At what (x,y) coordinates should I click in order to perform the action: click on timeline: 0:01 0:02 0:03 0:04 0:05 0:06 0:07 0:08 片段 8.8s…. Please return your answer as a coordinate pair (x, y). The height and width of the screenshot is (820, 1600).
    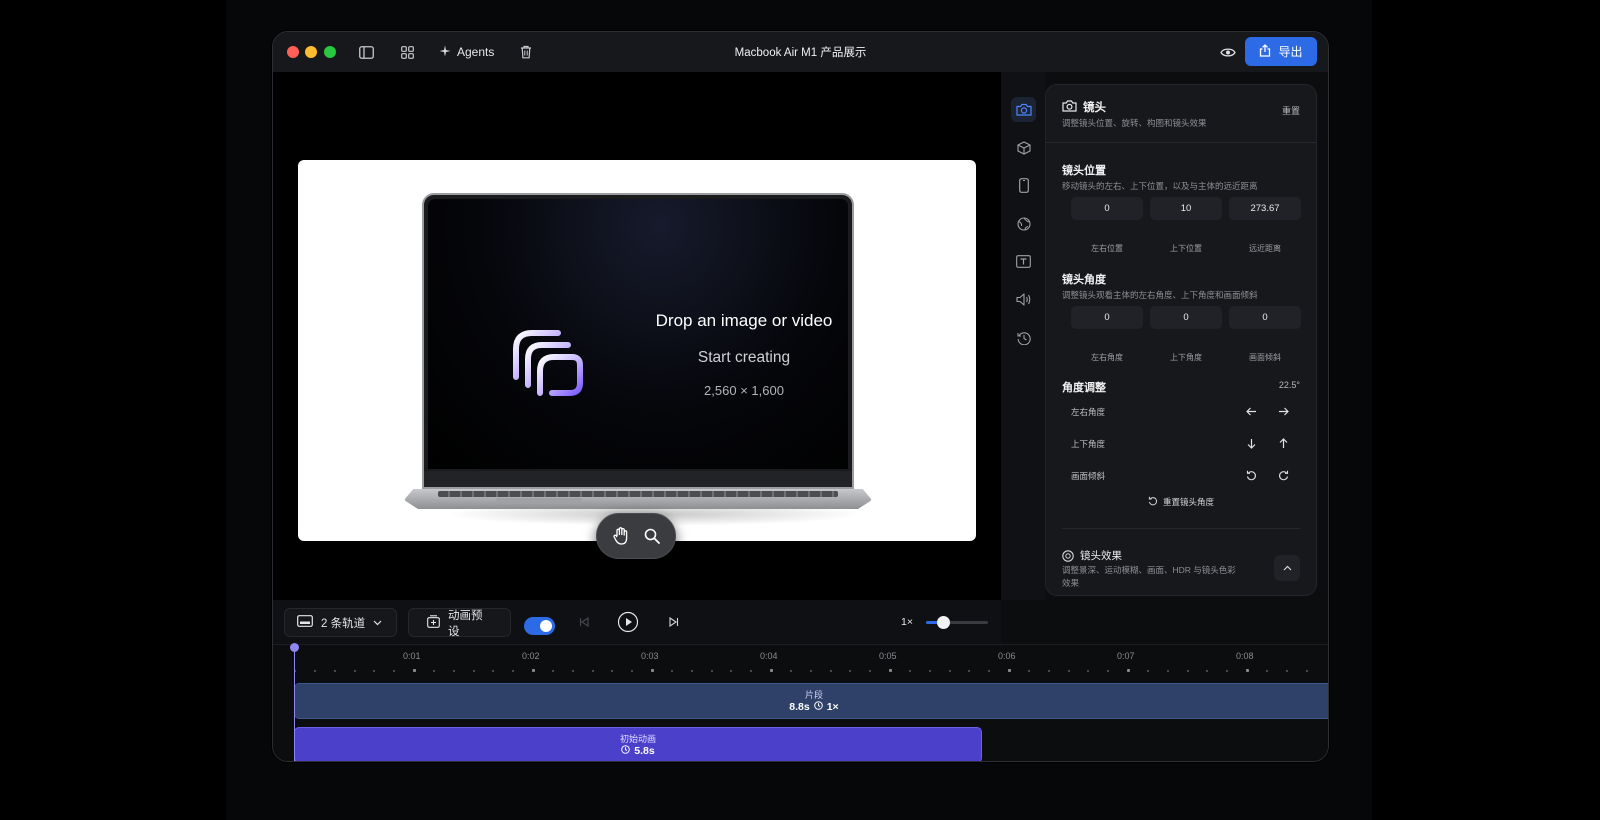
    Looking at the image, I should click on (800, 702).